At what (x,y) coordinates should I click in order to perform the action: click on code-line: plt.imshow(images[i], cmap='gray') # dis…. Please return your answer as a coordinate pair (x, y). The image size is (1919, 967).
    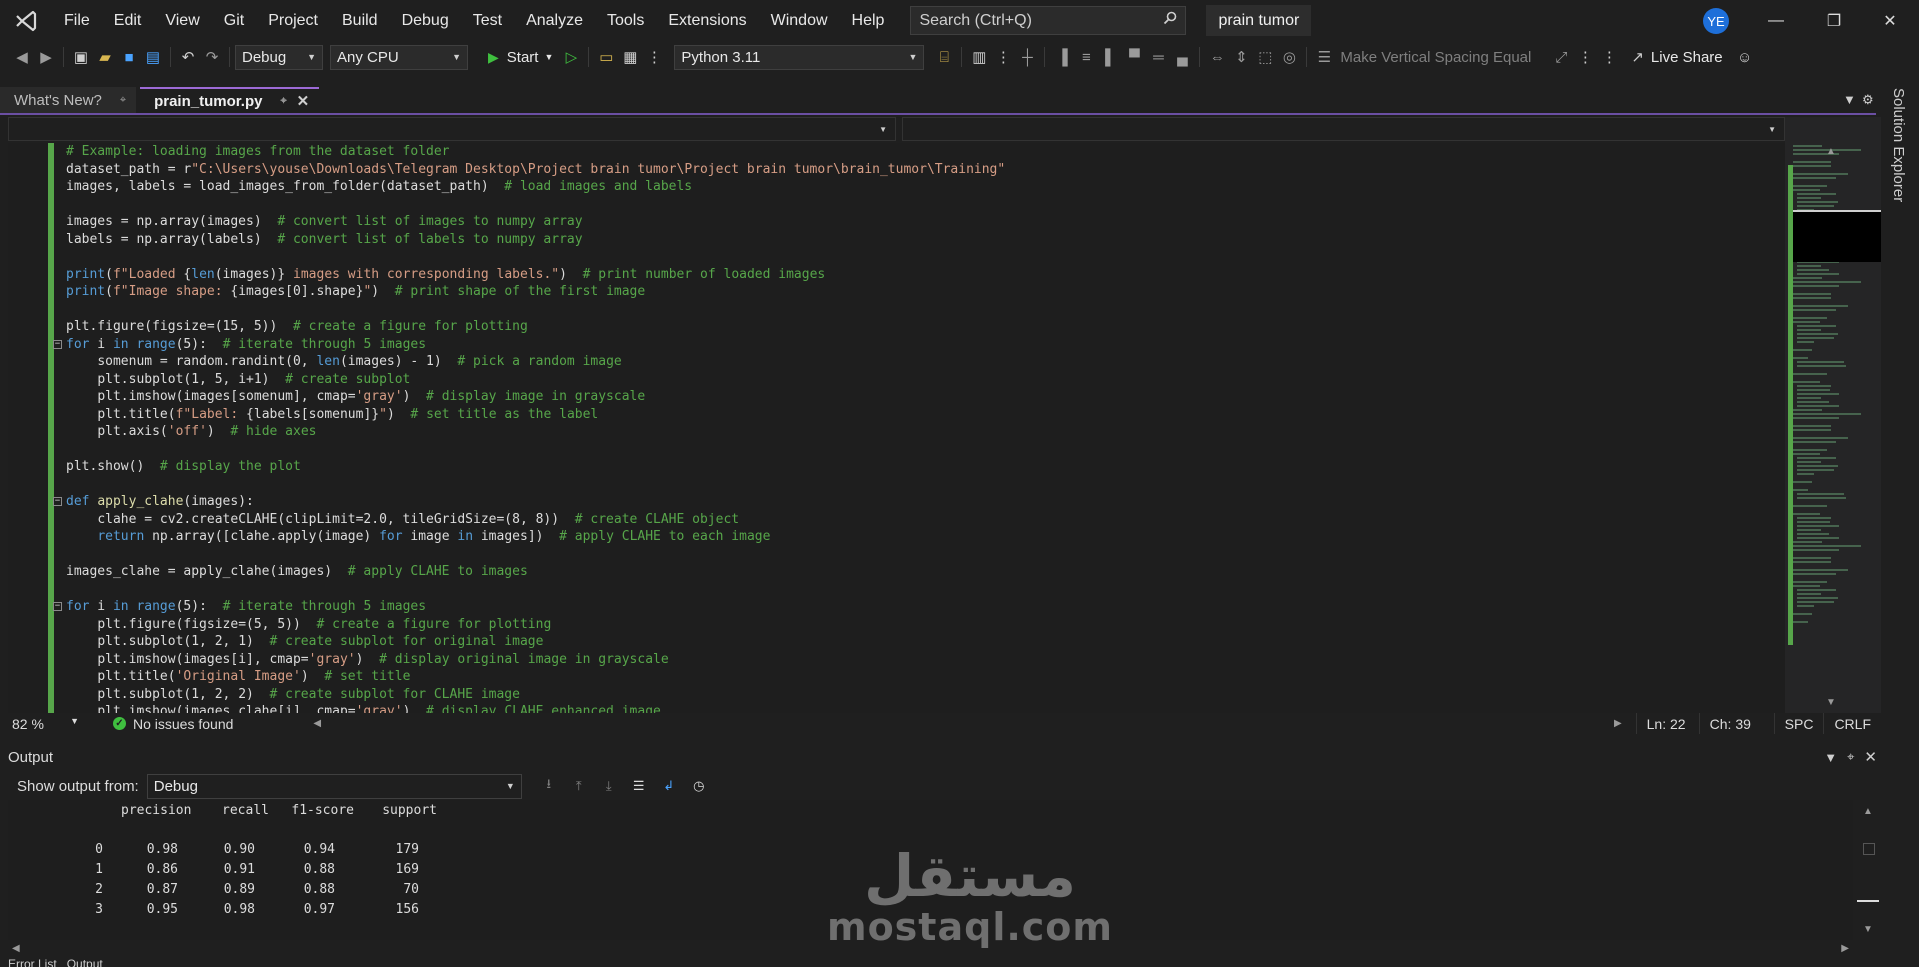
    Looking at the image, I should click on (925, 660).